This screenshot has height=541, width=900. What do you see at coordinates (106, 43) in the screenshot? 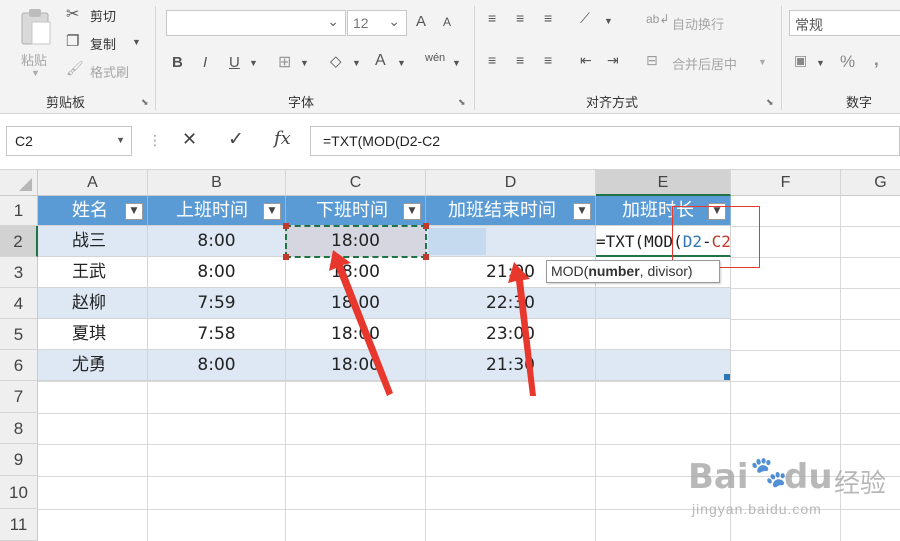
I see `copy-button: ❐ 复制 ▼` at bounding box center [106, 43].